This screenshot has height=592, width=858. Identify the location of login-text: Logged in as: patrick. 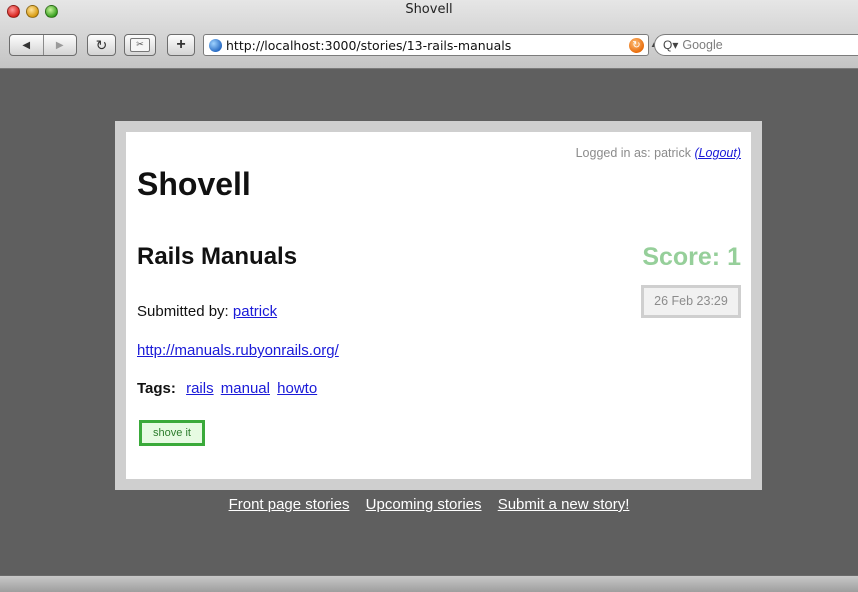
(633, 153).